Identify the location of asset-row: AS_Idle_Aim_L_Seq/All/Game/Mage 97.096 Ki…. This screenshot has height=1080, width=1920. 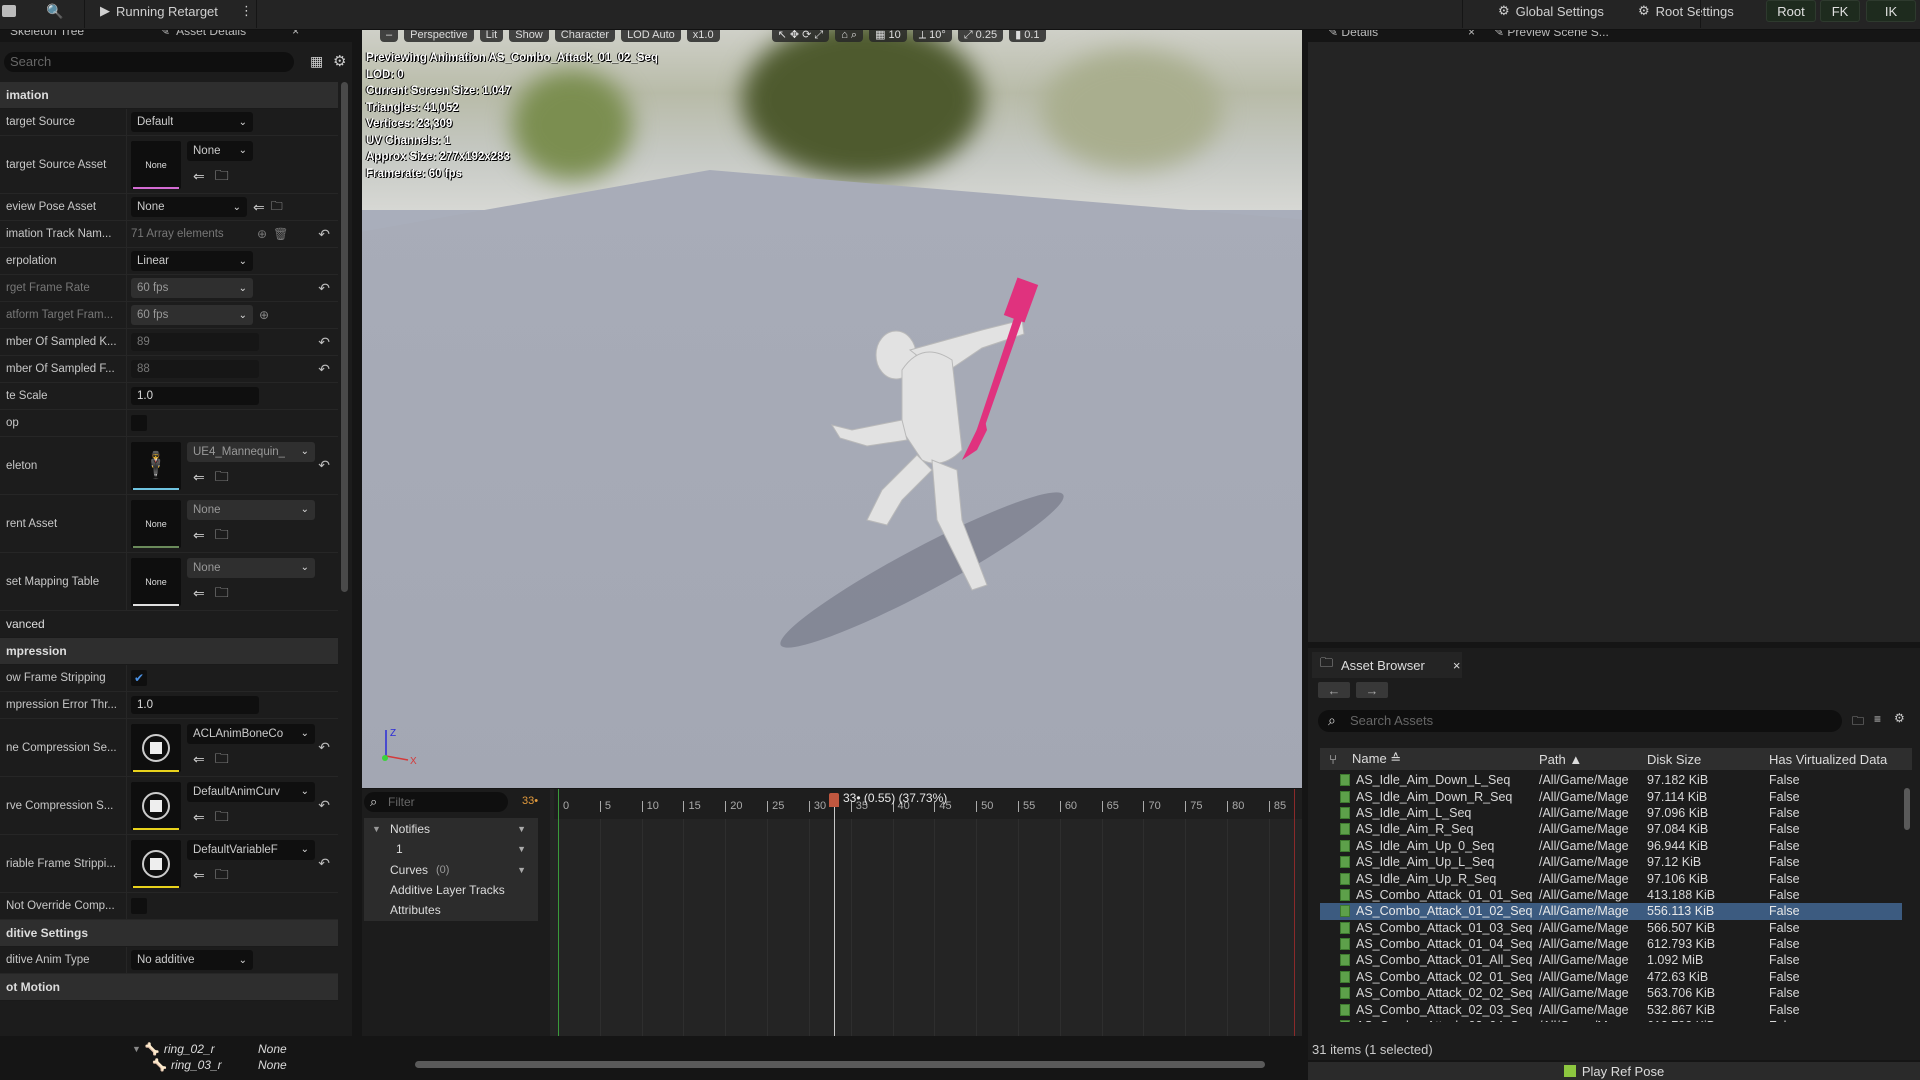
(1611, 813).